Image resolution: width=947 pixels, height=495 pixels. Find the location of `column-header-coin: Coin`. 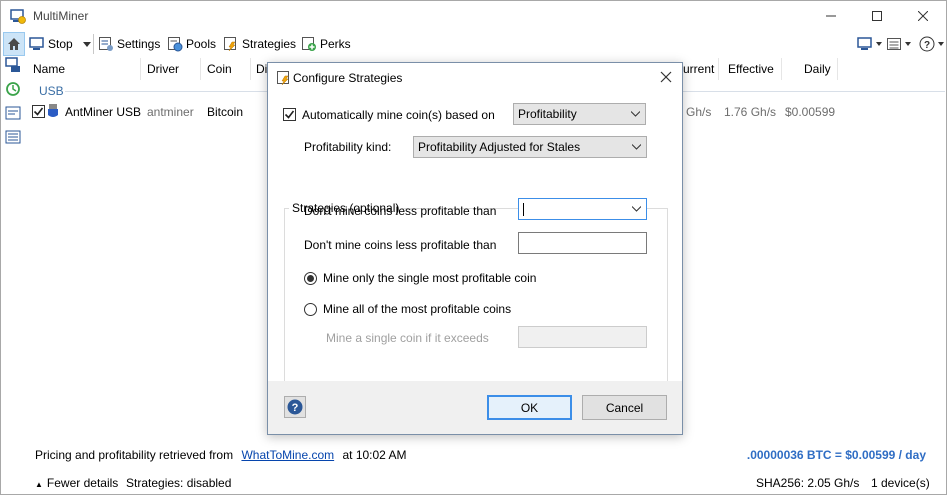

column-header-coin: Coin is located at coordinates (219, 69).